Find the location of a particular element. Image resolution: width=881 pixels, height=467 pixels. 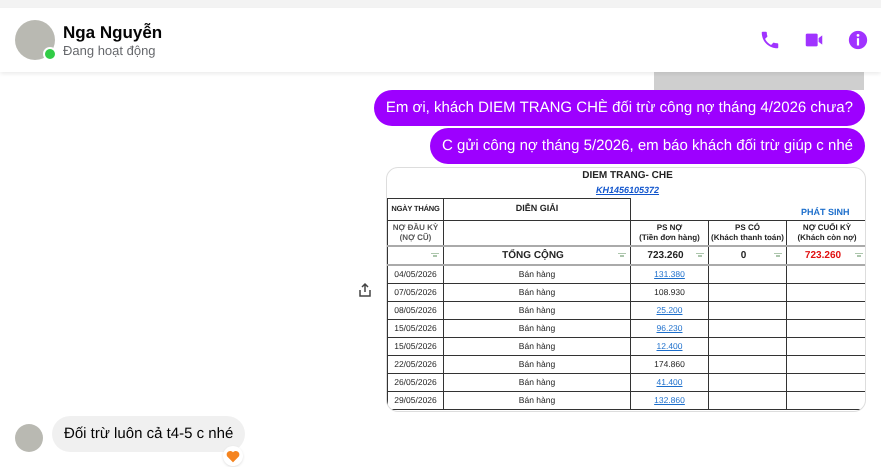

active-status: Đang hoạt động is located at coordinates (110, 50).